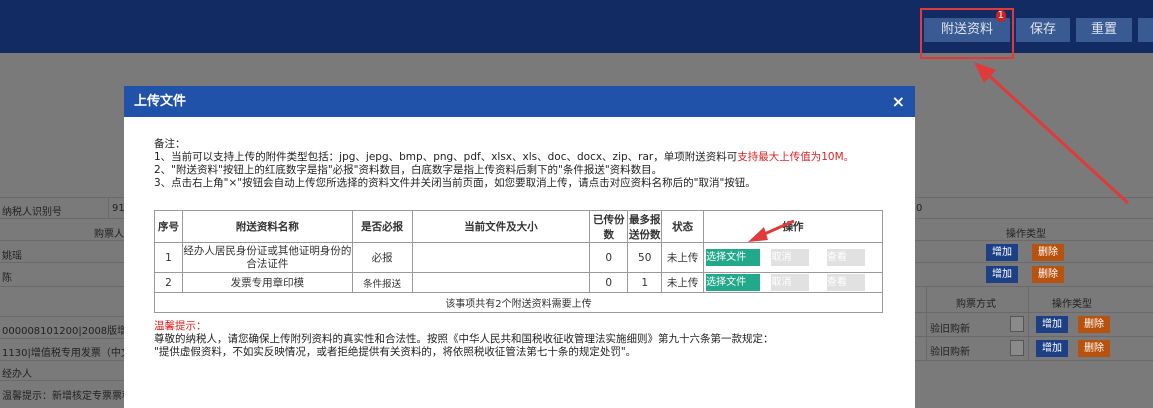 Image resolution: width=1153 pixels, height=408 pixels. What do you see at coordinates (382, 282) in the screenshot?
I see `row-required: 条件报送` at bounding box center [382, 282].